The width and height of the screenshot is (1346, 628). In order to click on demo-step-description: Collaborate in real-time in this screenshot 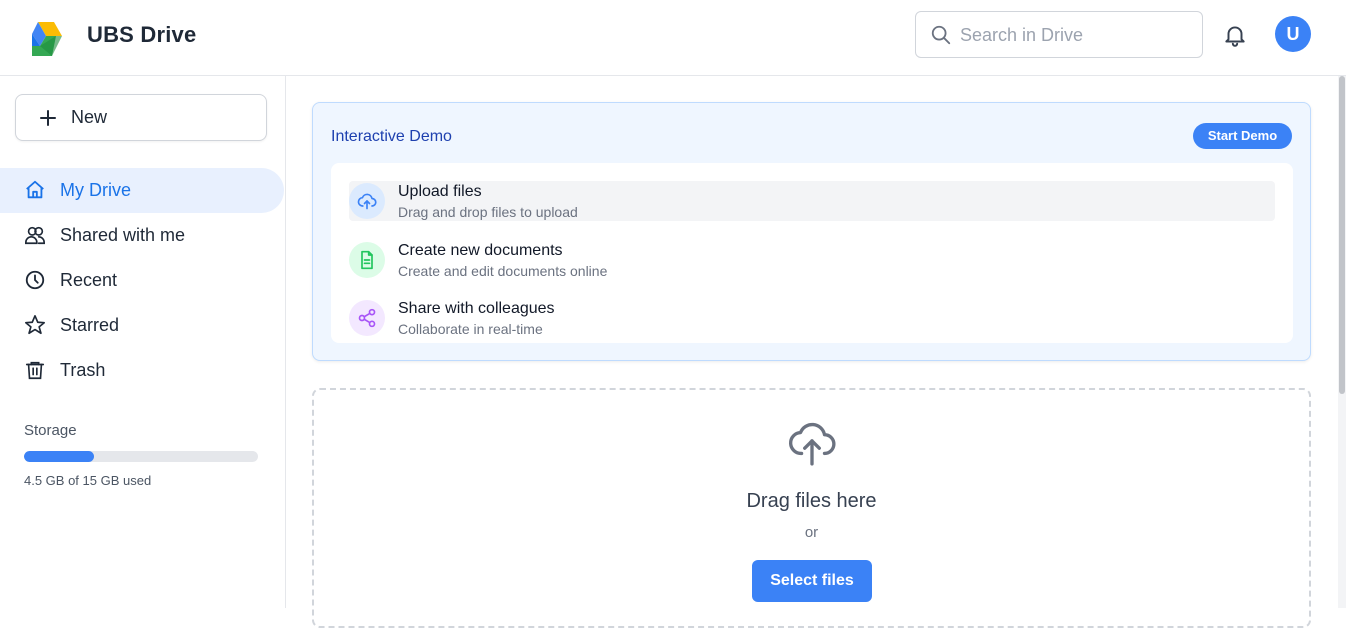, I will do `click(470, 329)`.